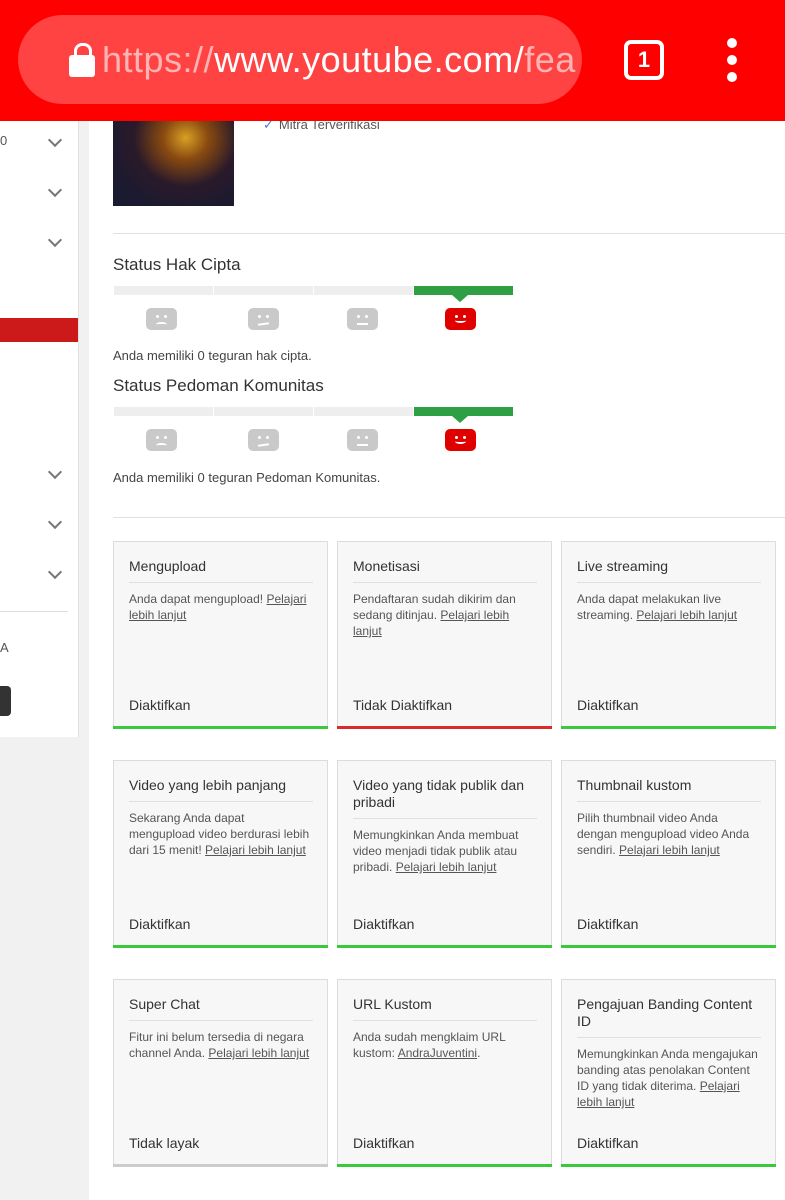 This screenshot has height=1200, width=785. I want to click on feature-card-title: Pengajuan Banding Content ID, so click(669, 1017).